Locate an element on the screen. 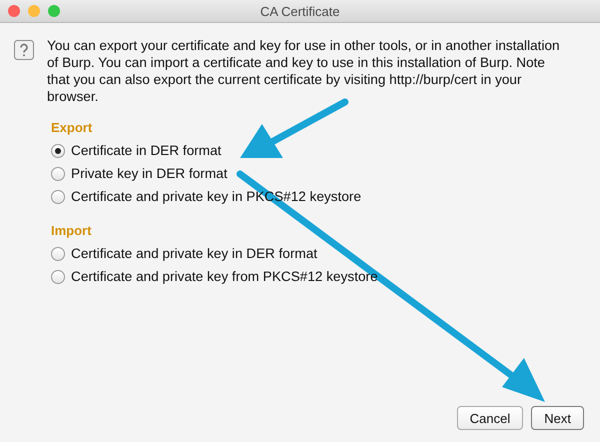 This screenshot has height=442, width=600. zoom-button is located at coordinates (54, 11).